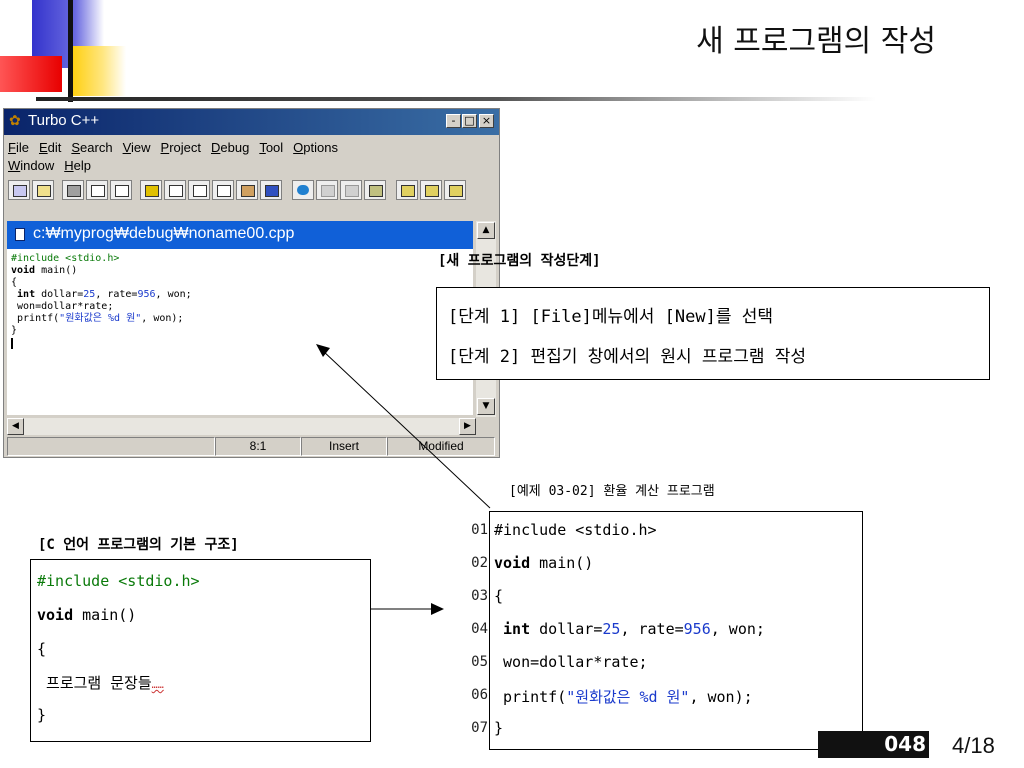 This screenshot has height=768, width=1024. What do you see at coordinates (65, 258) in the screenshot?
I see `editor-line-1: #include <stdio.h>` at bounding box center [65, 258].